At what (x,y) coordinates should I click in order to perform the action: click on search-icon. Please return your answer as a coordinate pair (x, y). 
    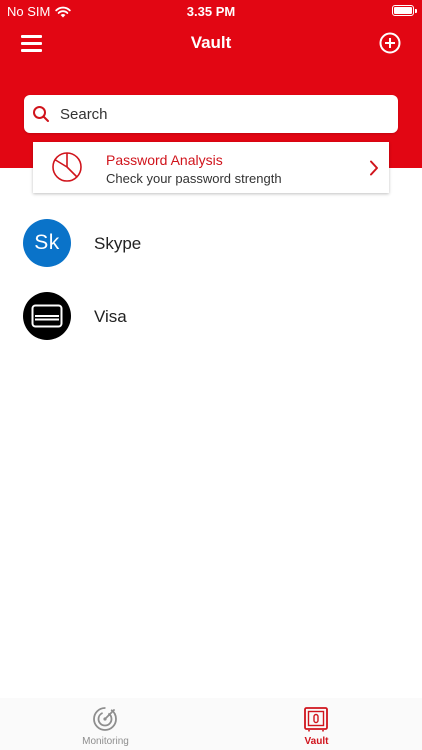
    Looking at the image, I should click on (41, 114).